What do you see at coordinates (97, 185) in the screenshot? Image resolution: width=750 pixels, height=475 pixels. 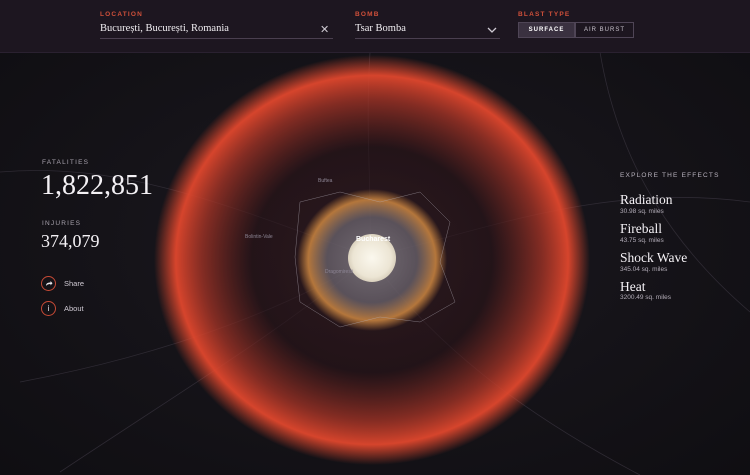 I see `fatalities-value: 1,822,851` at bounding box center [97, 185].